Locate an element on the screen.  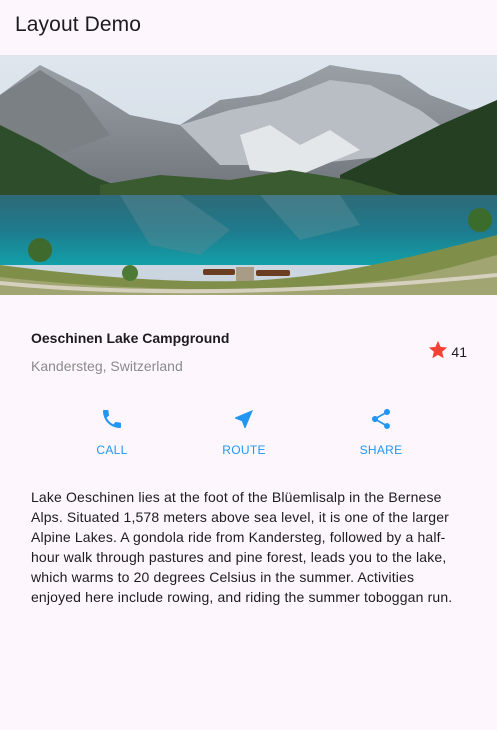
place-location: Kandersteg, Switzerland is located at coordinates (107, 366).